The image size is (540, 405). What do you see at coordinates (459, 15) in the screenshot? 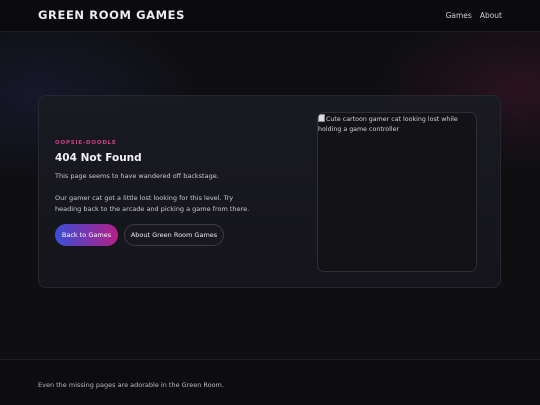
I see `nav-link-games: Games` at bounding box center [459, 15].